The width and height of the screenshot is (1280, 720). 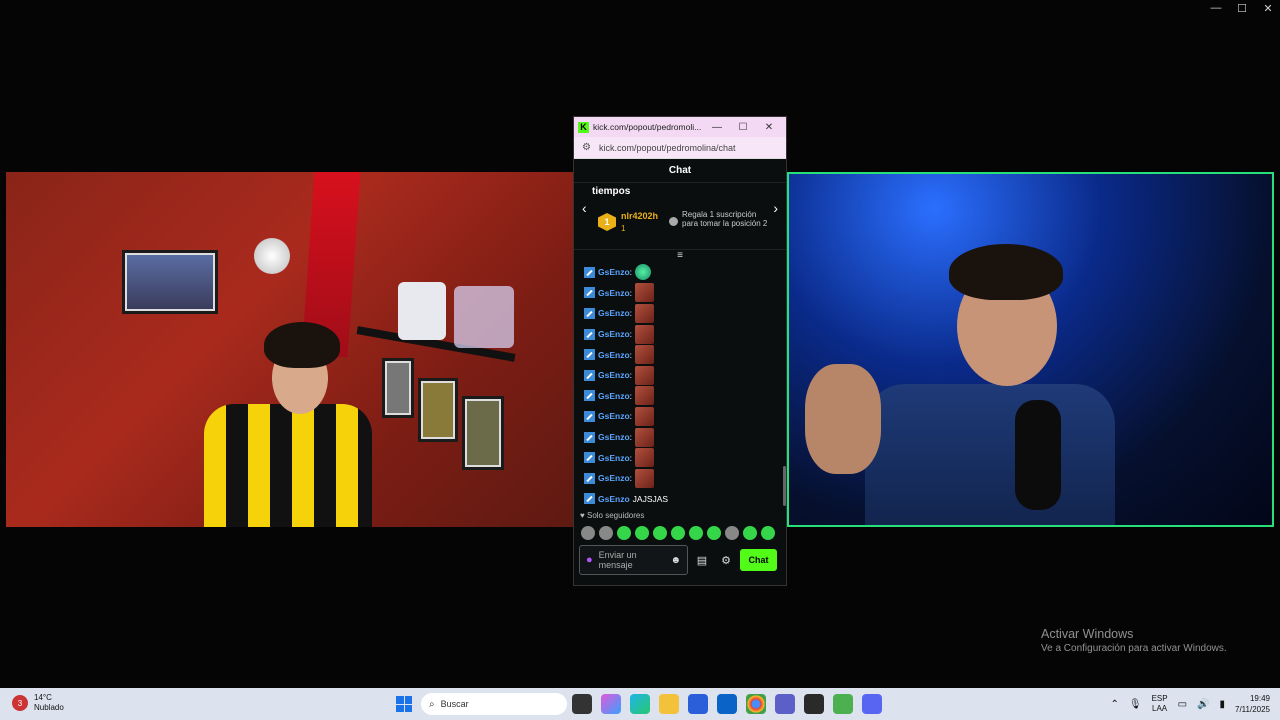 What do you see at coordinates (1182, 704) in the screenshot?
I see `network-icon: ▭` at bounding box center [1182, 704].